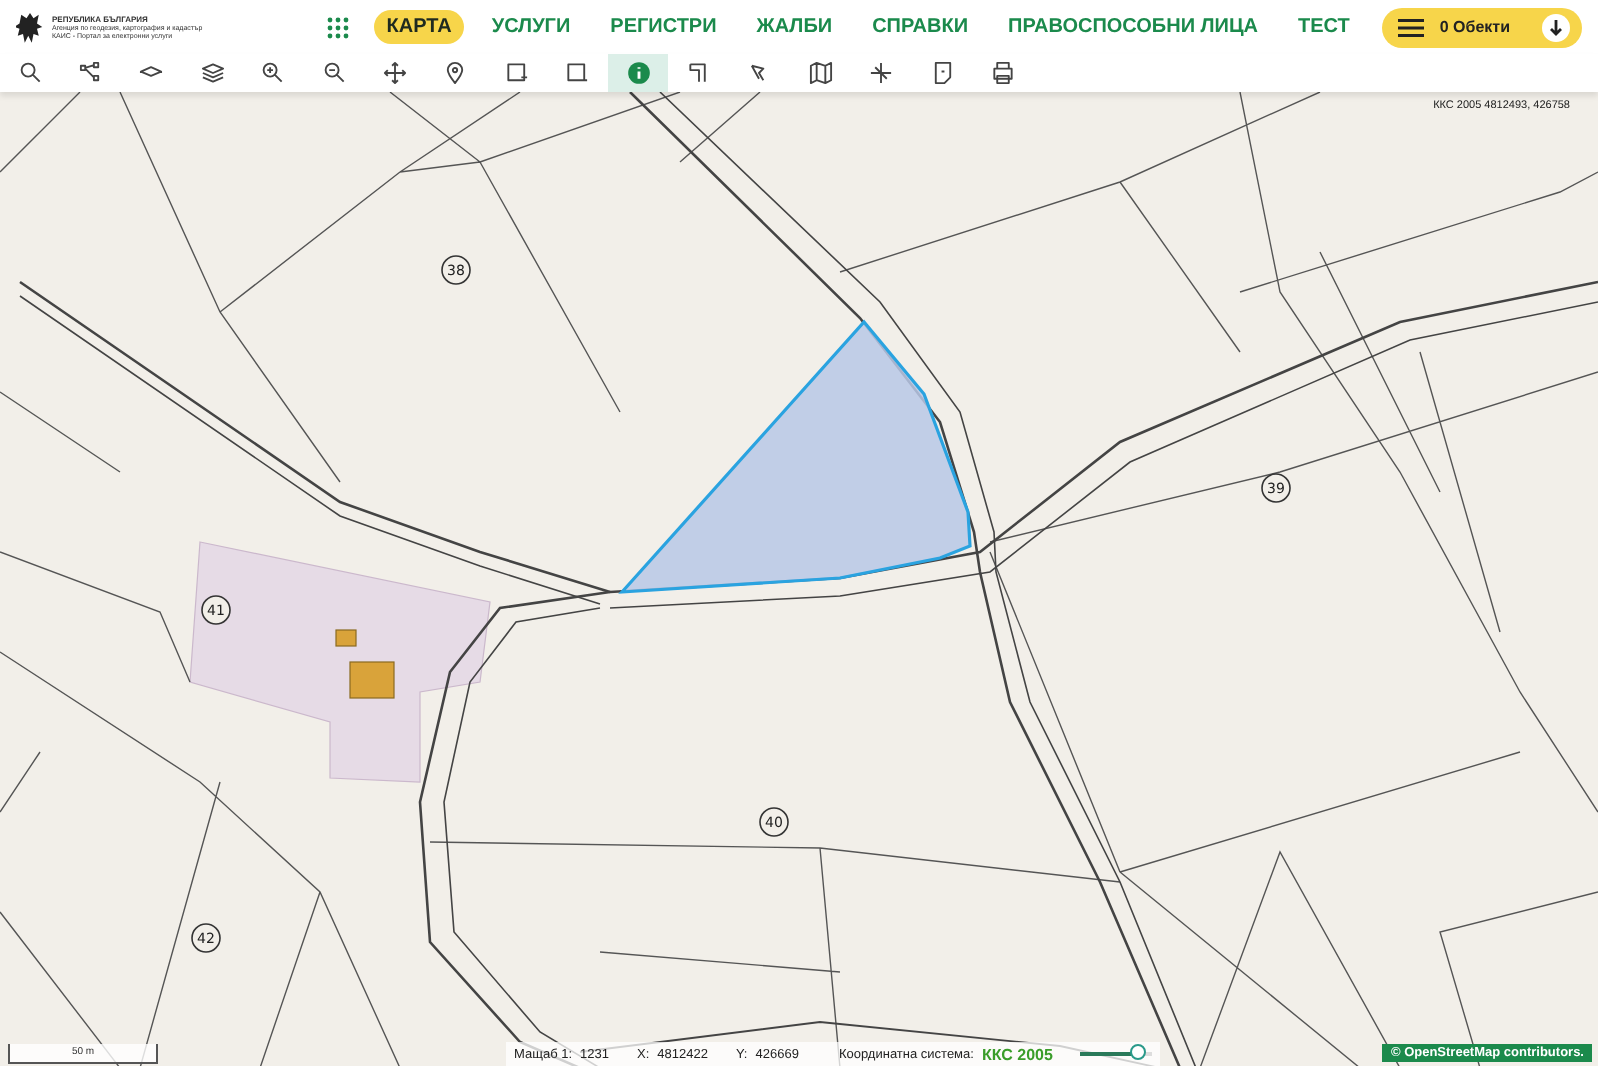 Image resolution: width=1598 pixels, height=1066 pixels. What do you see at coordinates (1474, 27) in the screenshot?
I see `cart-label: 0 Обекти` at bounding box center [1474, 27].